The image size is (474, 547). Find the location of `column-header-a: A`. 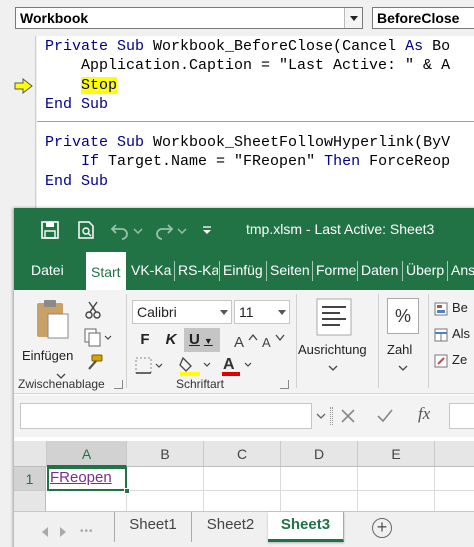

column-header-a: A is located at coordinates (87, 454).